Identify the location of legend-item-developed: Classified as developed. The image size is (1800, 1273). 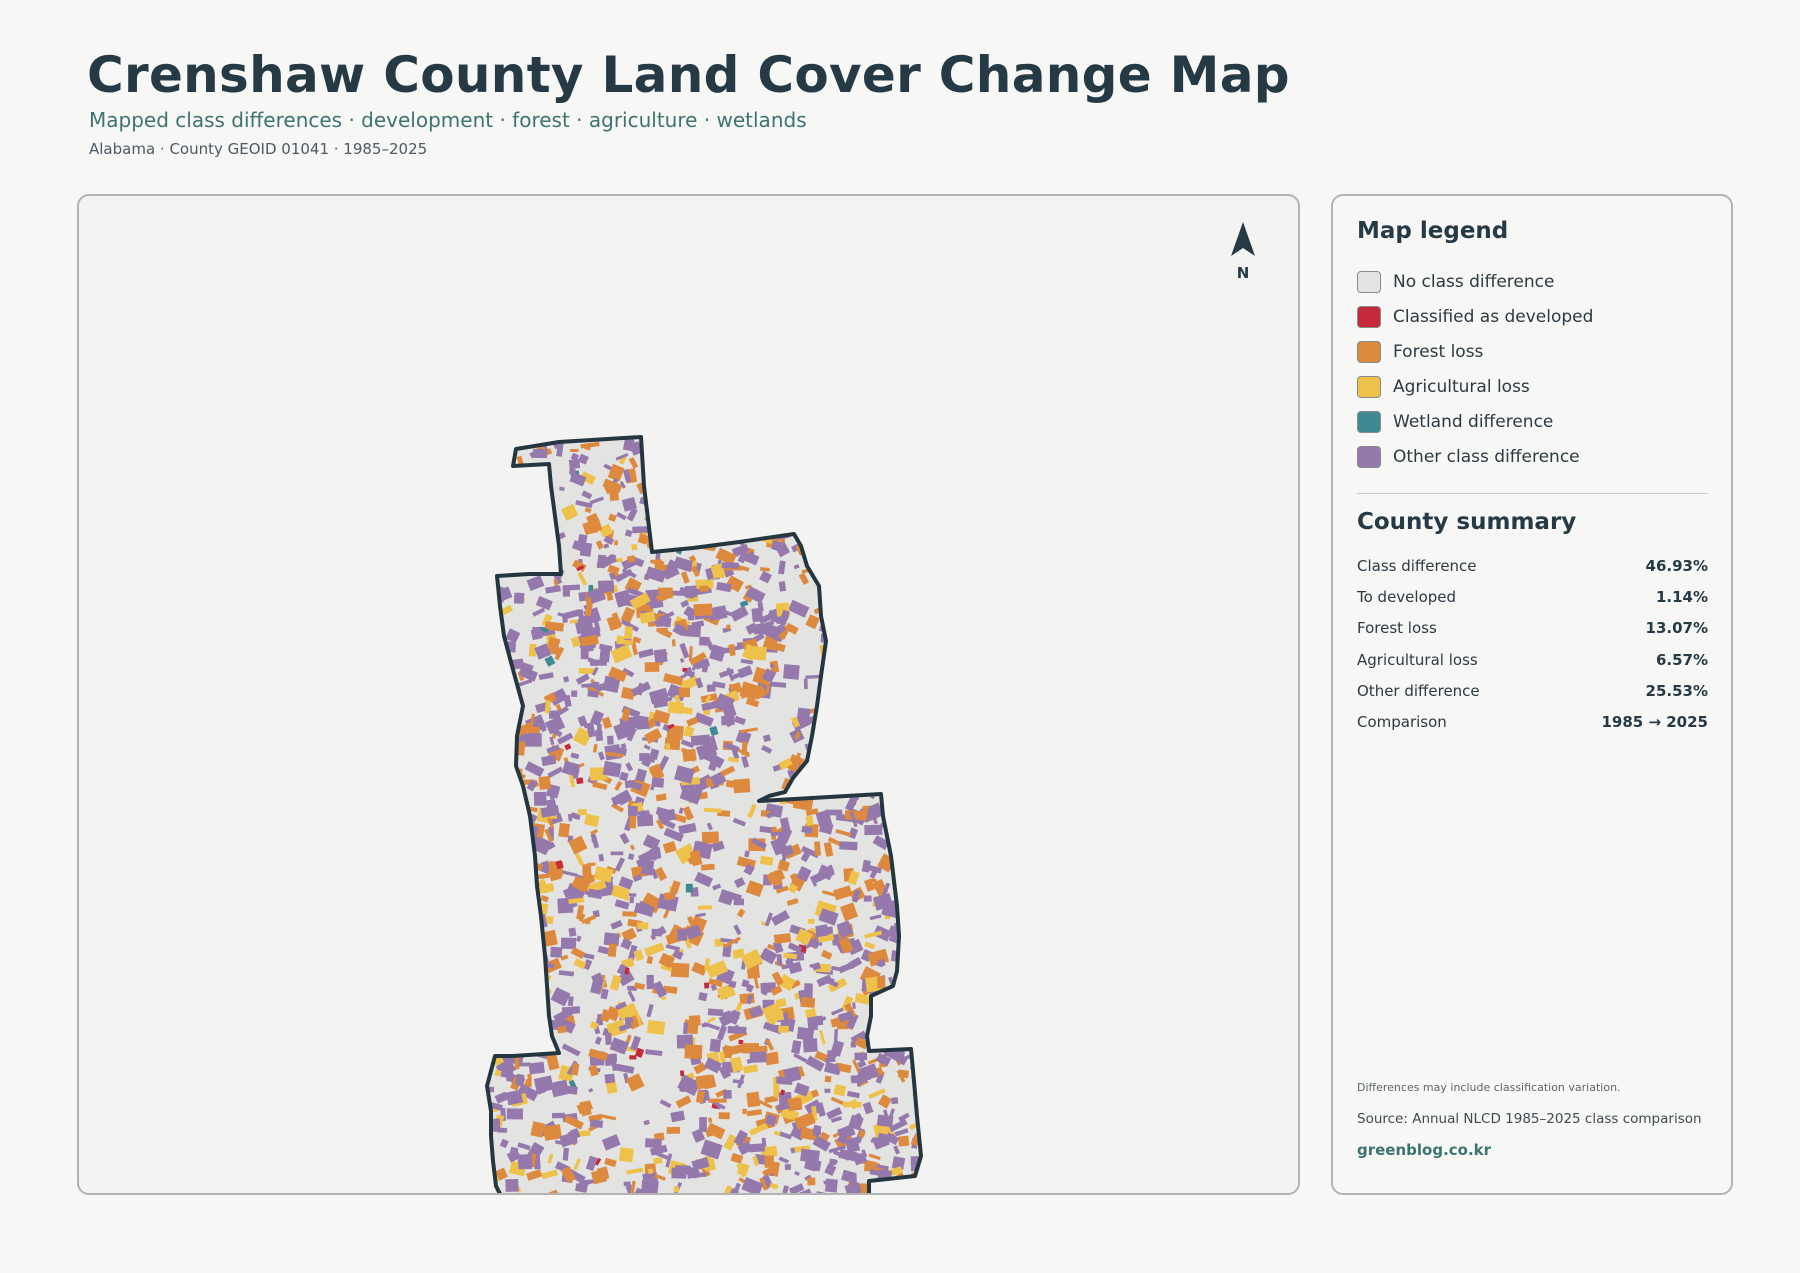
(1475, 316).